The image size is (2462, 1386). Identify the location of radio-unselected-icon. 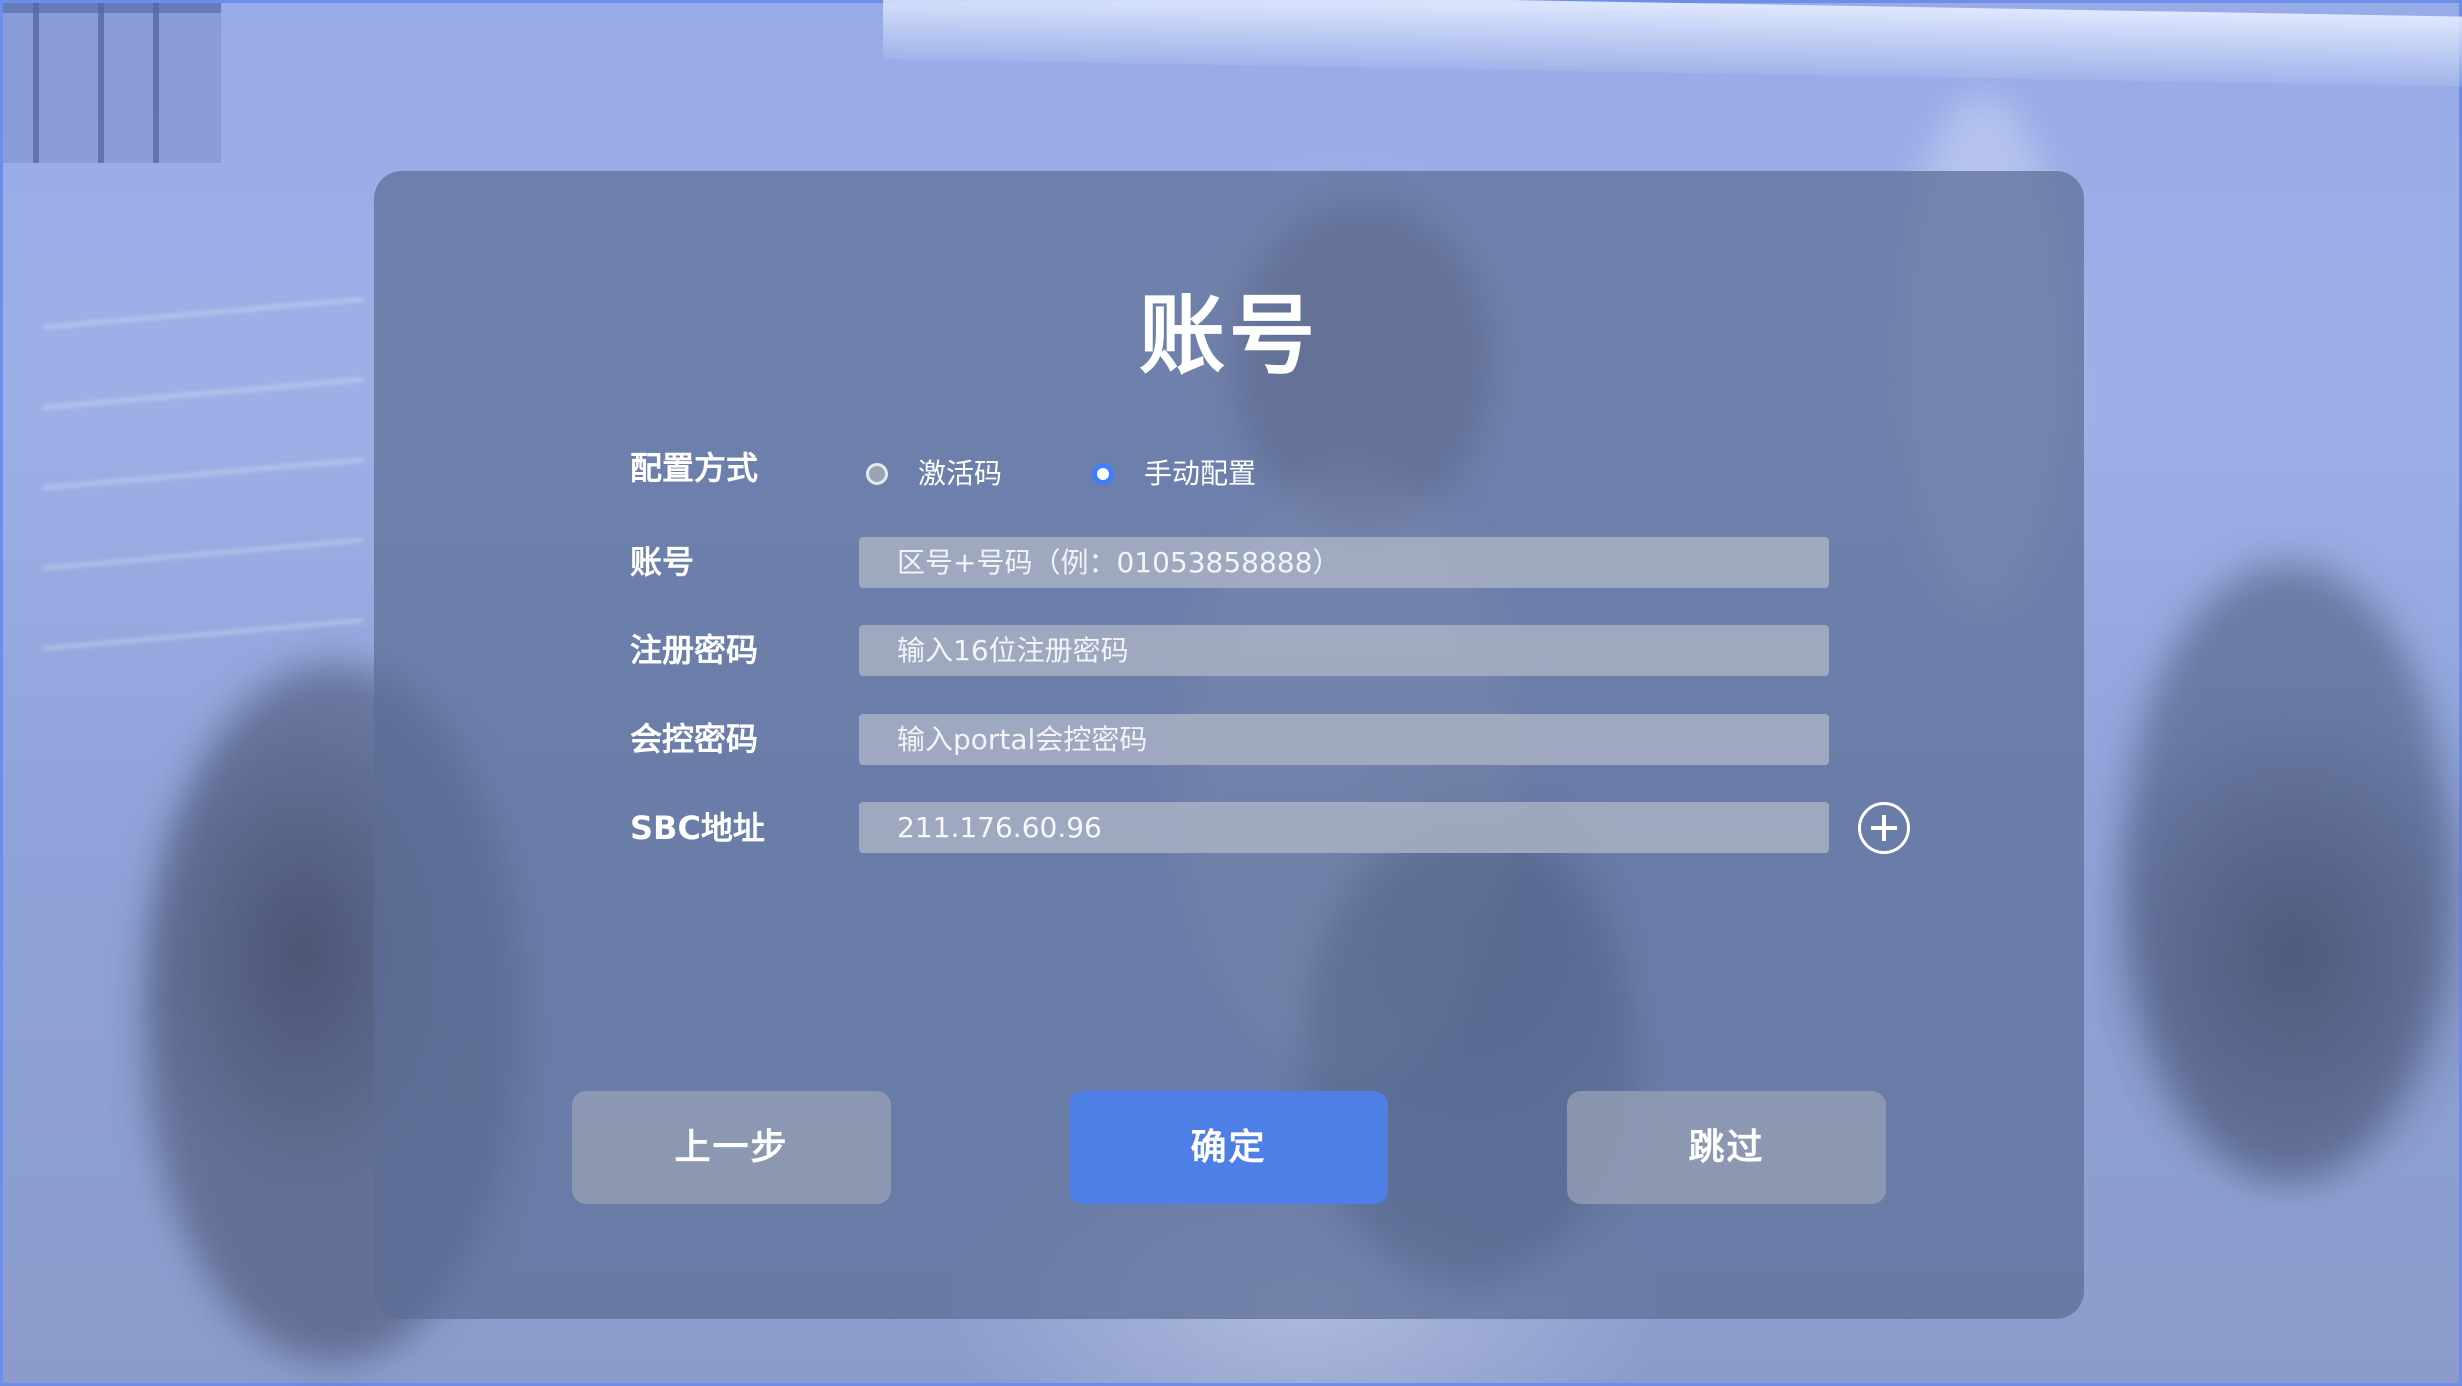
(877, 474).